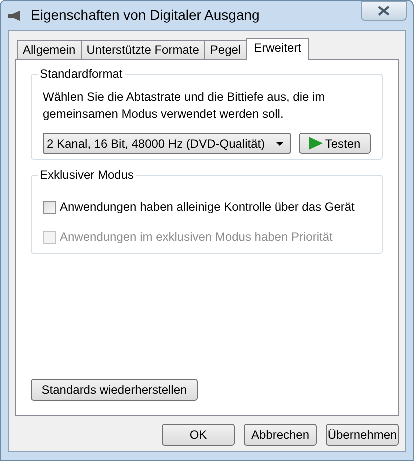  What do you see at coordinates (280, 435) in the screenshot?
I see `cancel-button: Abbrechen` at bounding box center [280, 435].